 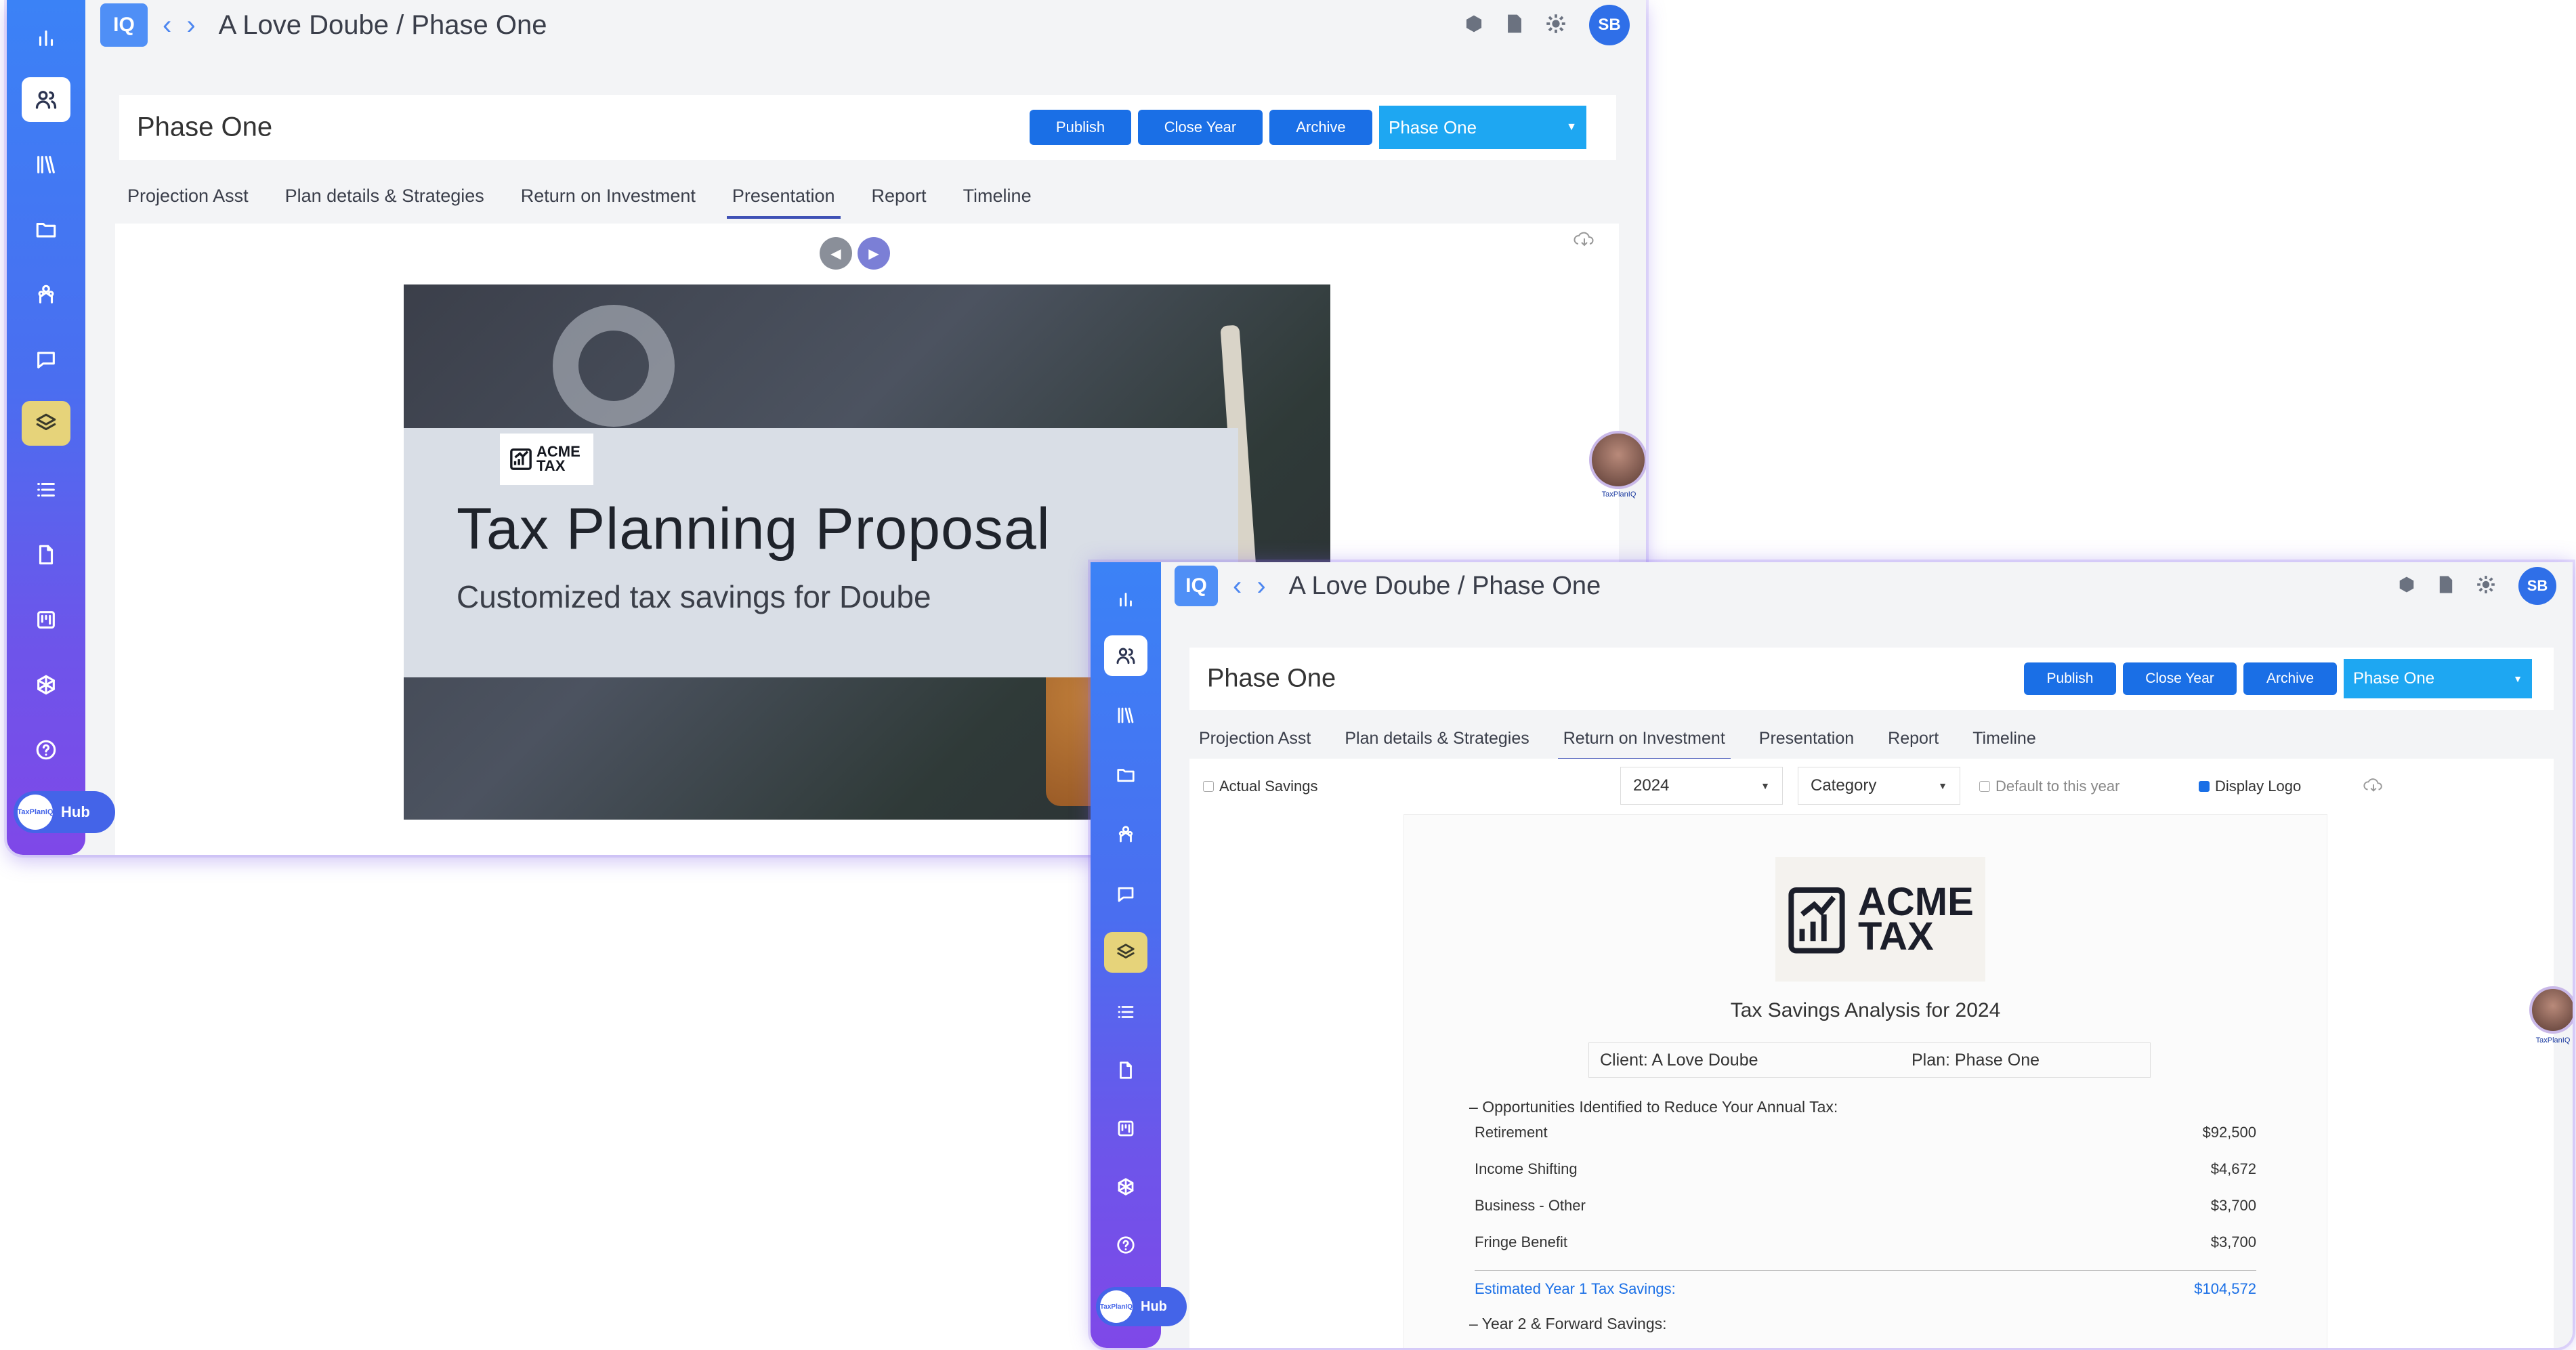 I want to click on top-bar: IQ ‹ › A Love Doube / Phase One SB, so click(x=1867, y=586).